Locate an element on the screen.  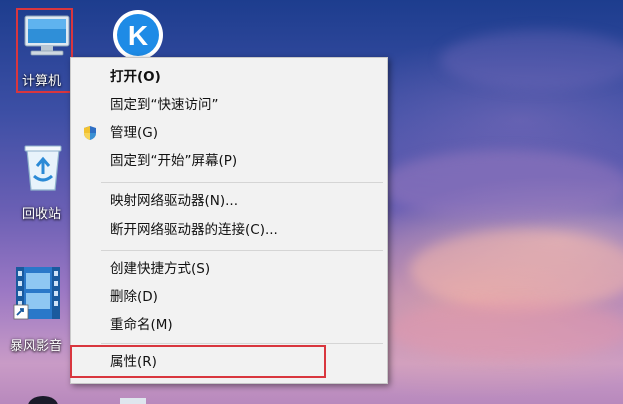
desktop-icon-recycle-bin-label: 回收站 is located at coordinates (42, 214).